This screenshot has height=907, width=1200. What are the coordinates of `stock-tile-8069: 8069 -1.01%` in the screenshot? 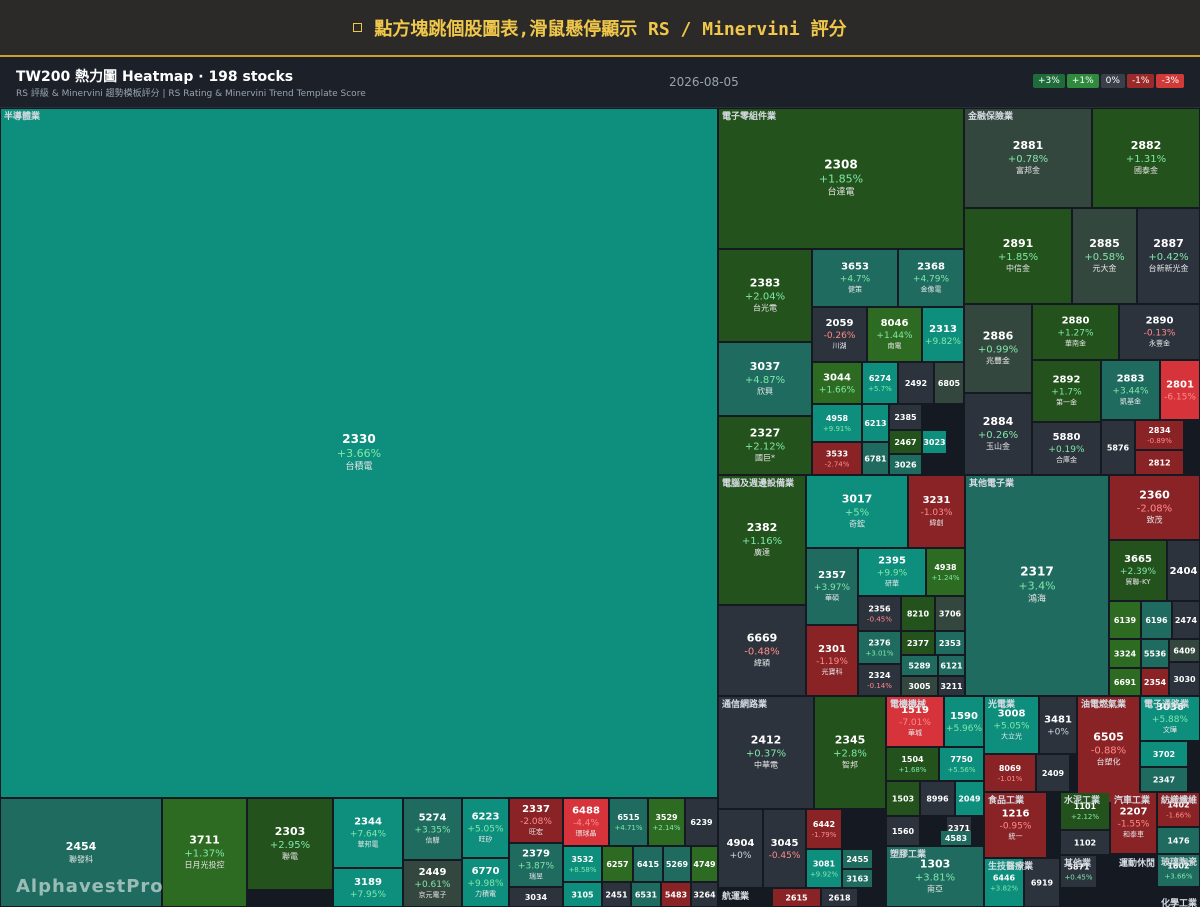 It's located at (1010, 773).